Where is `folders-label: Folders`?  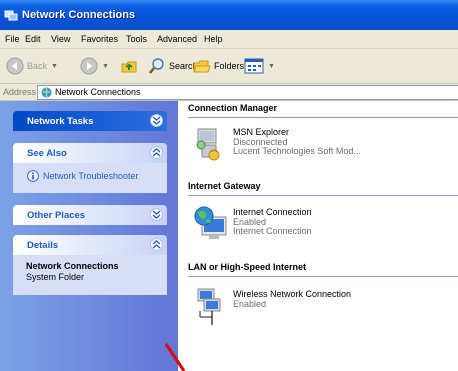
folders-label: Folders is located at coordinates (229, 66).